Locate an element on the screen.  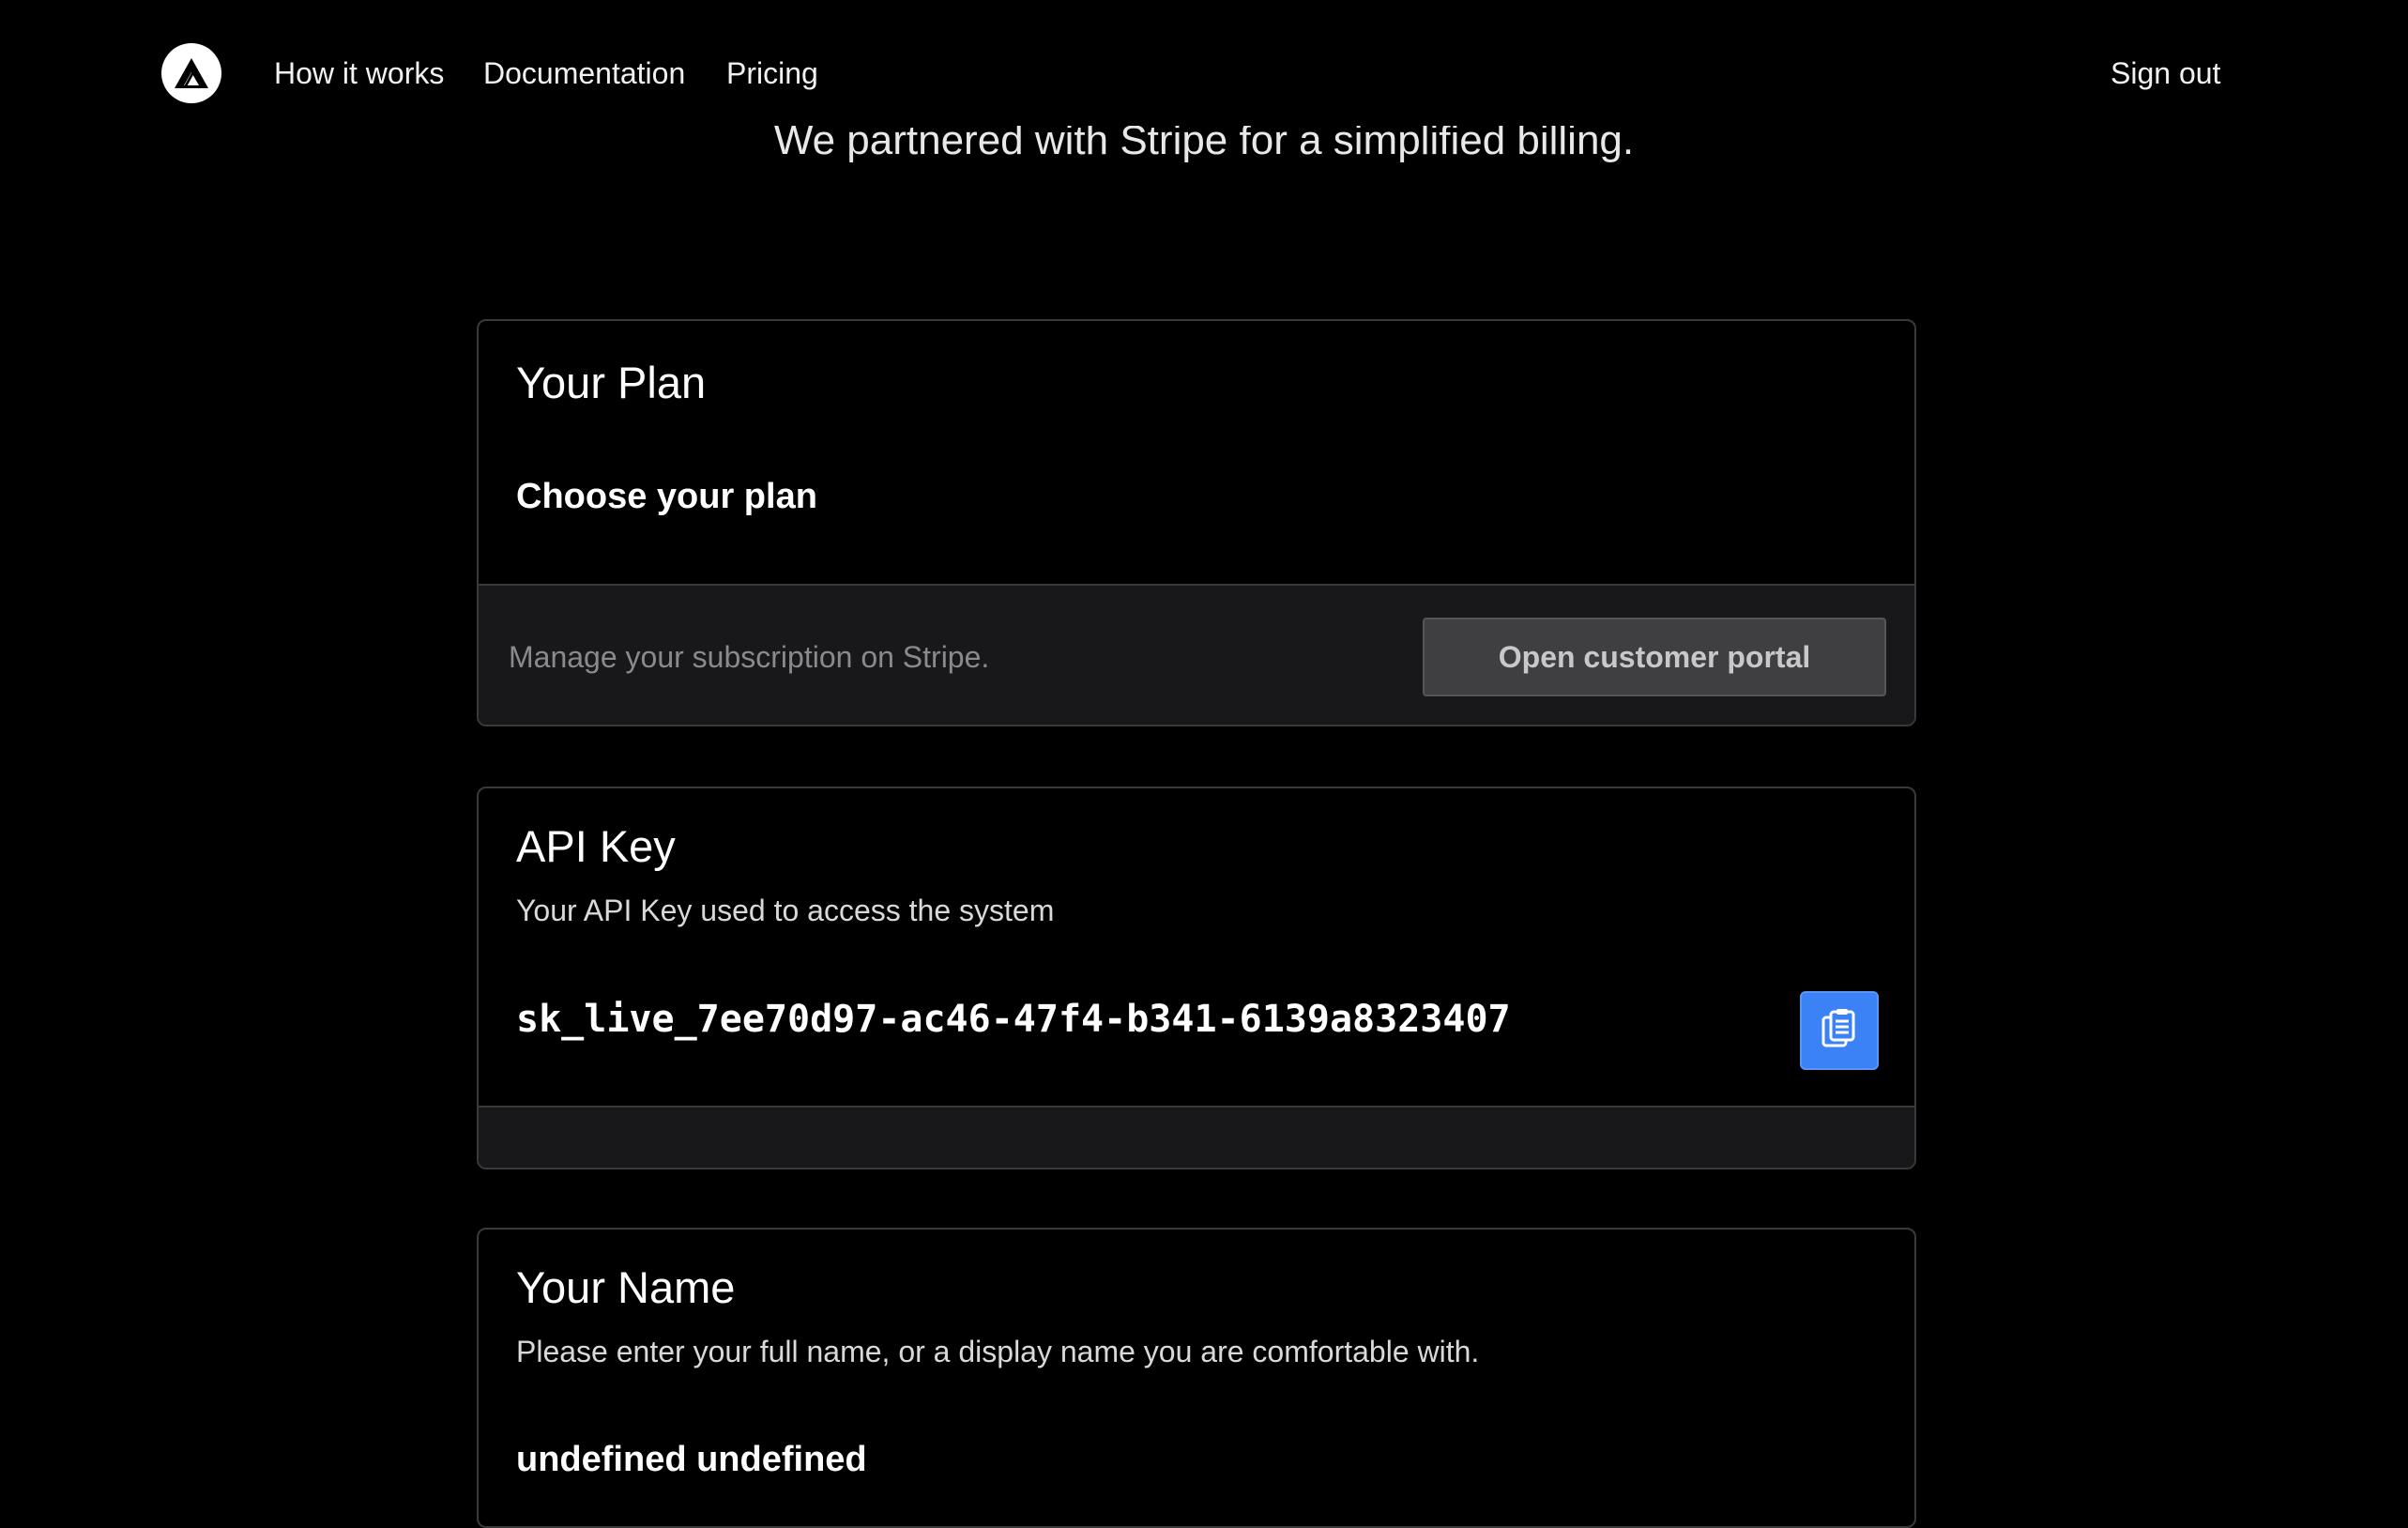
subscription-hint: Manage your subscription on Stripe. is located at coordinates (749, 657).